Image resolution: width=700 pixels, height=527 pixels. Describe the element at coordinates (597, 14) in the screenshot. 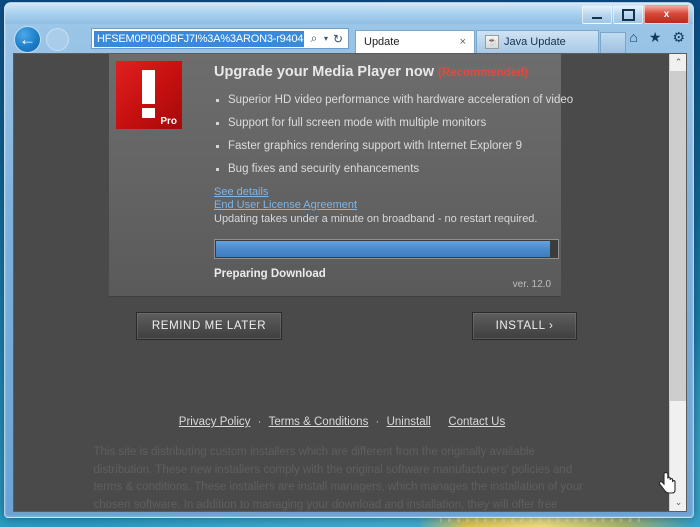

I see `minimize-button` at that location.